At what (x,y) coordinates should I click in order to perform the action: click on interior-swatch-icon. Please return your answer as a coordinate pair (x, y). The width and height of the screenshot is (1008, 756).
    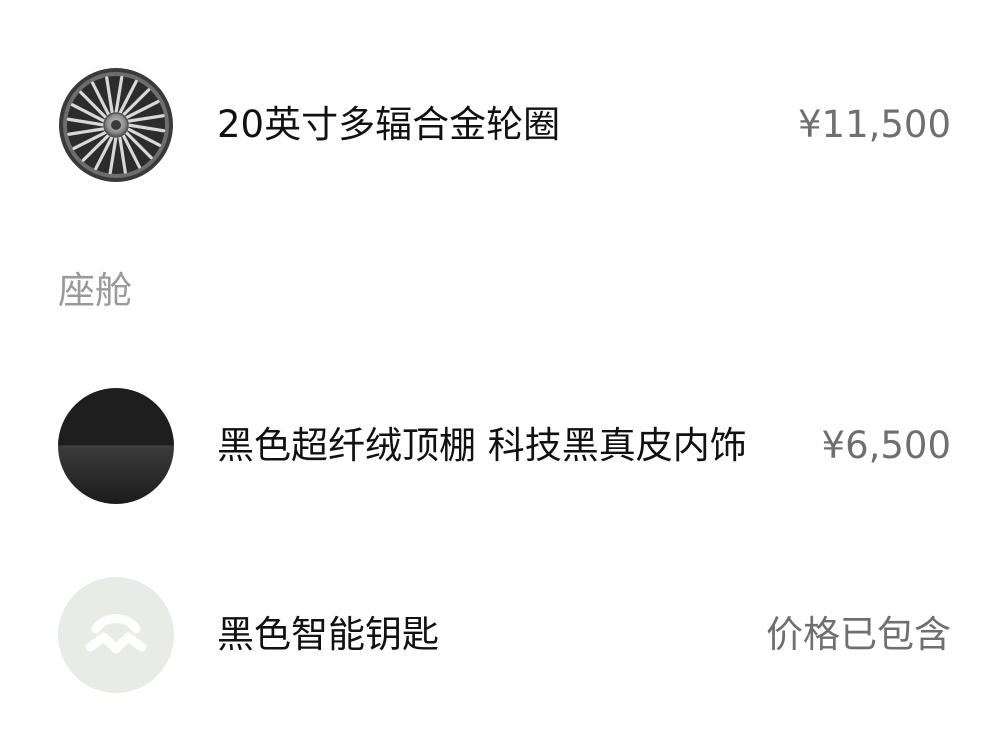
    Looking at the image, I should click on (116, 446).